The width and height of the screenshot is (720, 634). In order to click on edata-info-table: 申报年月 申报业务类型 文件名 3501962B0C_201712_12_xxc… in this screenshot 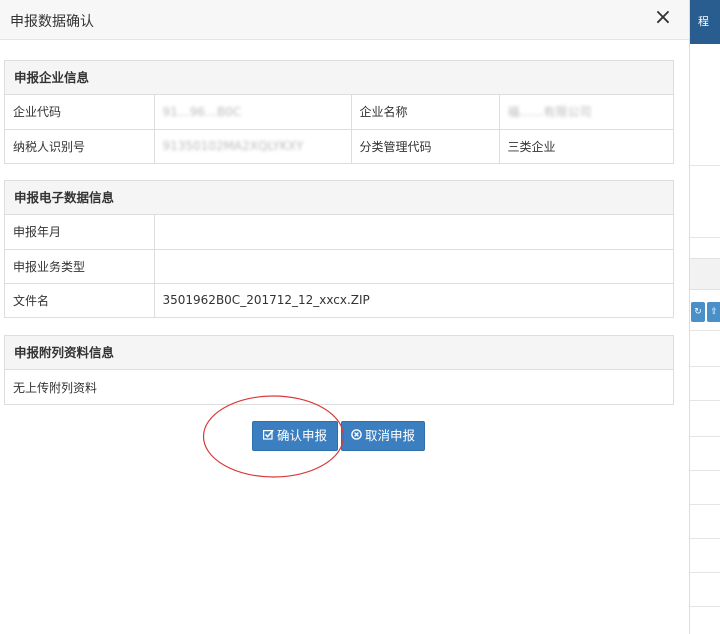, I will do `click(339, 266)`.